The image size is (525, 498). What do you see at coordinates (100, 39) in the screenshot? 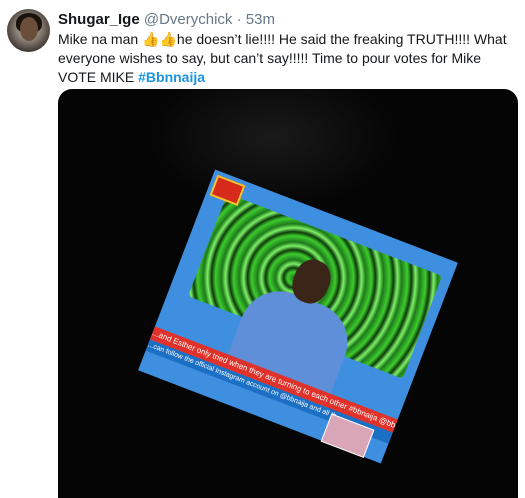
I see `tweet-text-part-1: Mike na man` at bounding box center [100, 39].